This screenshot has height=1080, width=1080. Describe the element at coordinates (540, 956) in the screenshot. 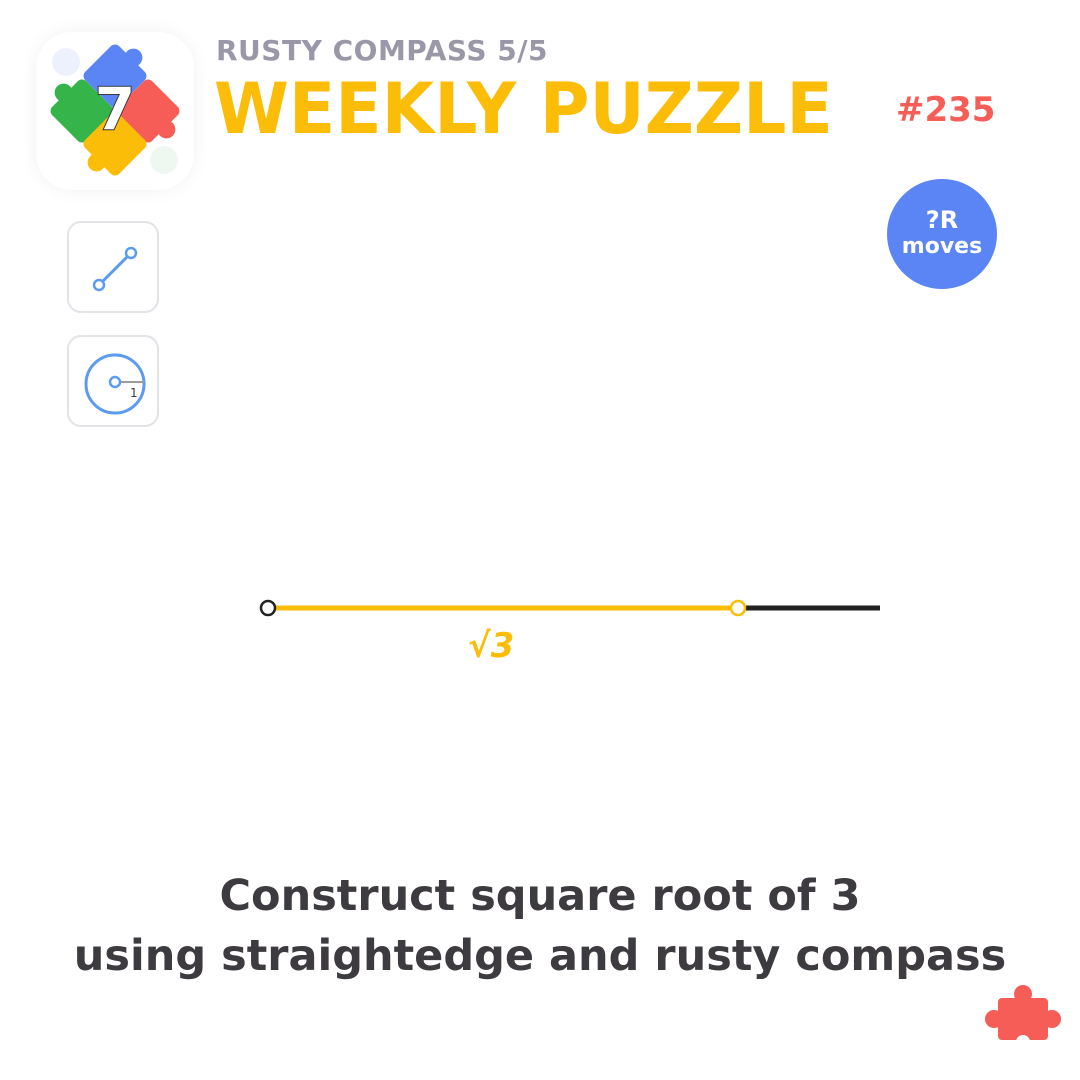

I see `instructions-line-2: using straightedge and rusty compass` at that location.